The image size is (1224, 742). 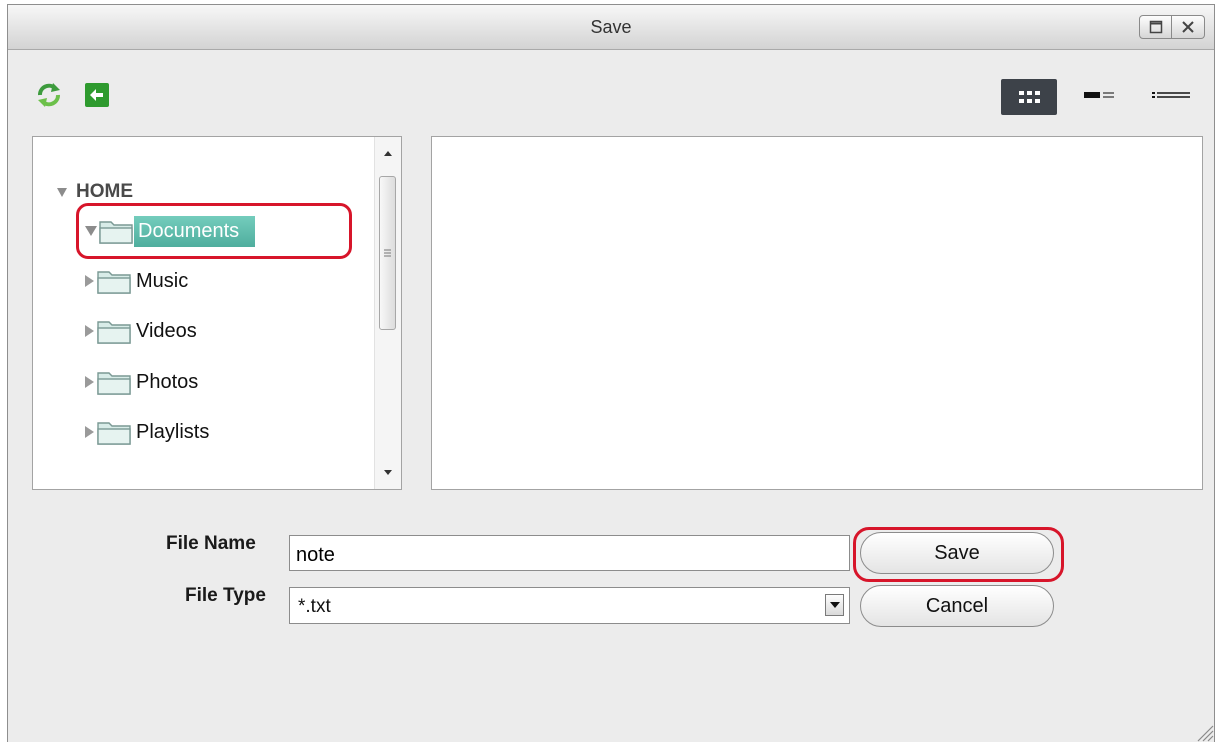 I want to click on expand-arrow-icon, so click(x=62, y=192).